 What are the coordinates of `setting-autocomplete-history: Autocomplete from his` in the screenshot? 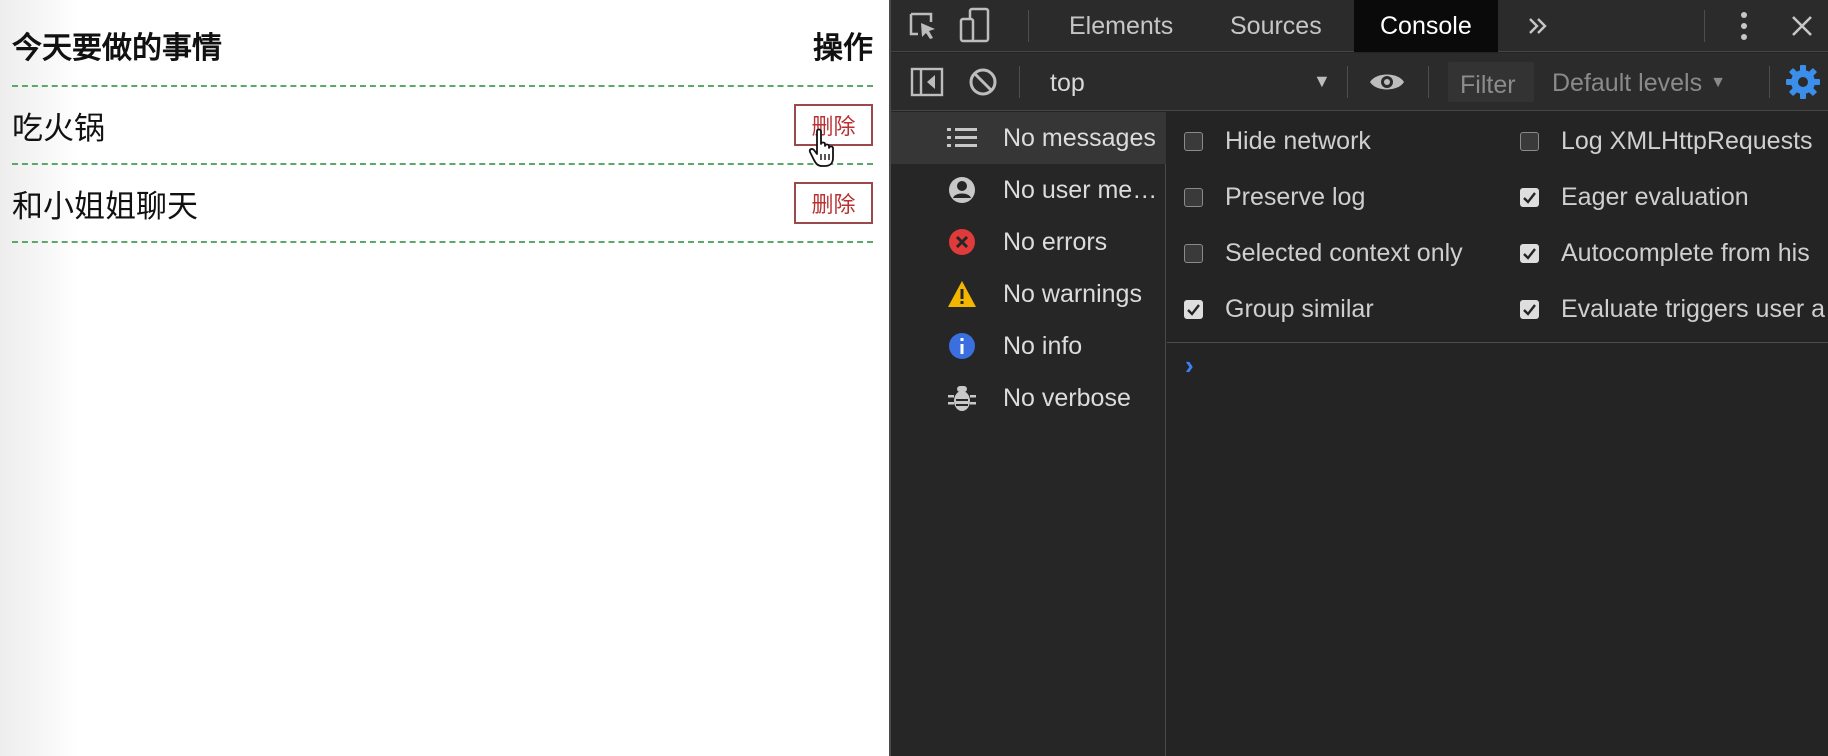 It's located at (1665, 253).